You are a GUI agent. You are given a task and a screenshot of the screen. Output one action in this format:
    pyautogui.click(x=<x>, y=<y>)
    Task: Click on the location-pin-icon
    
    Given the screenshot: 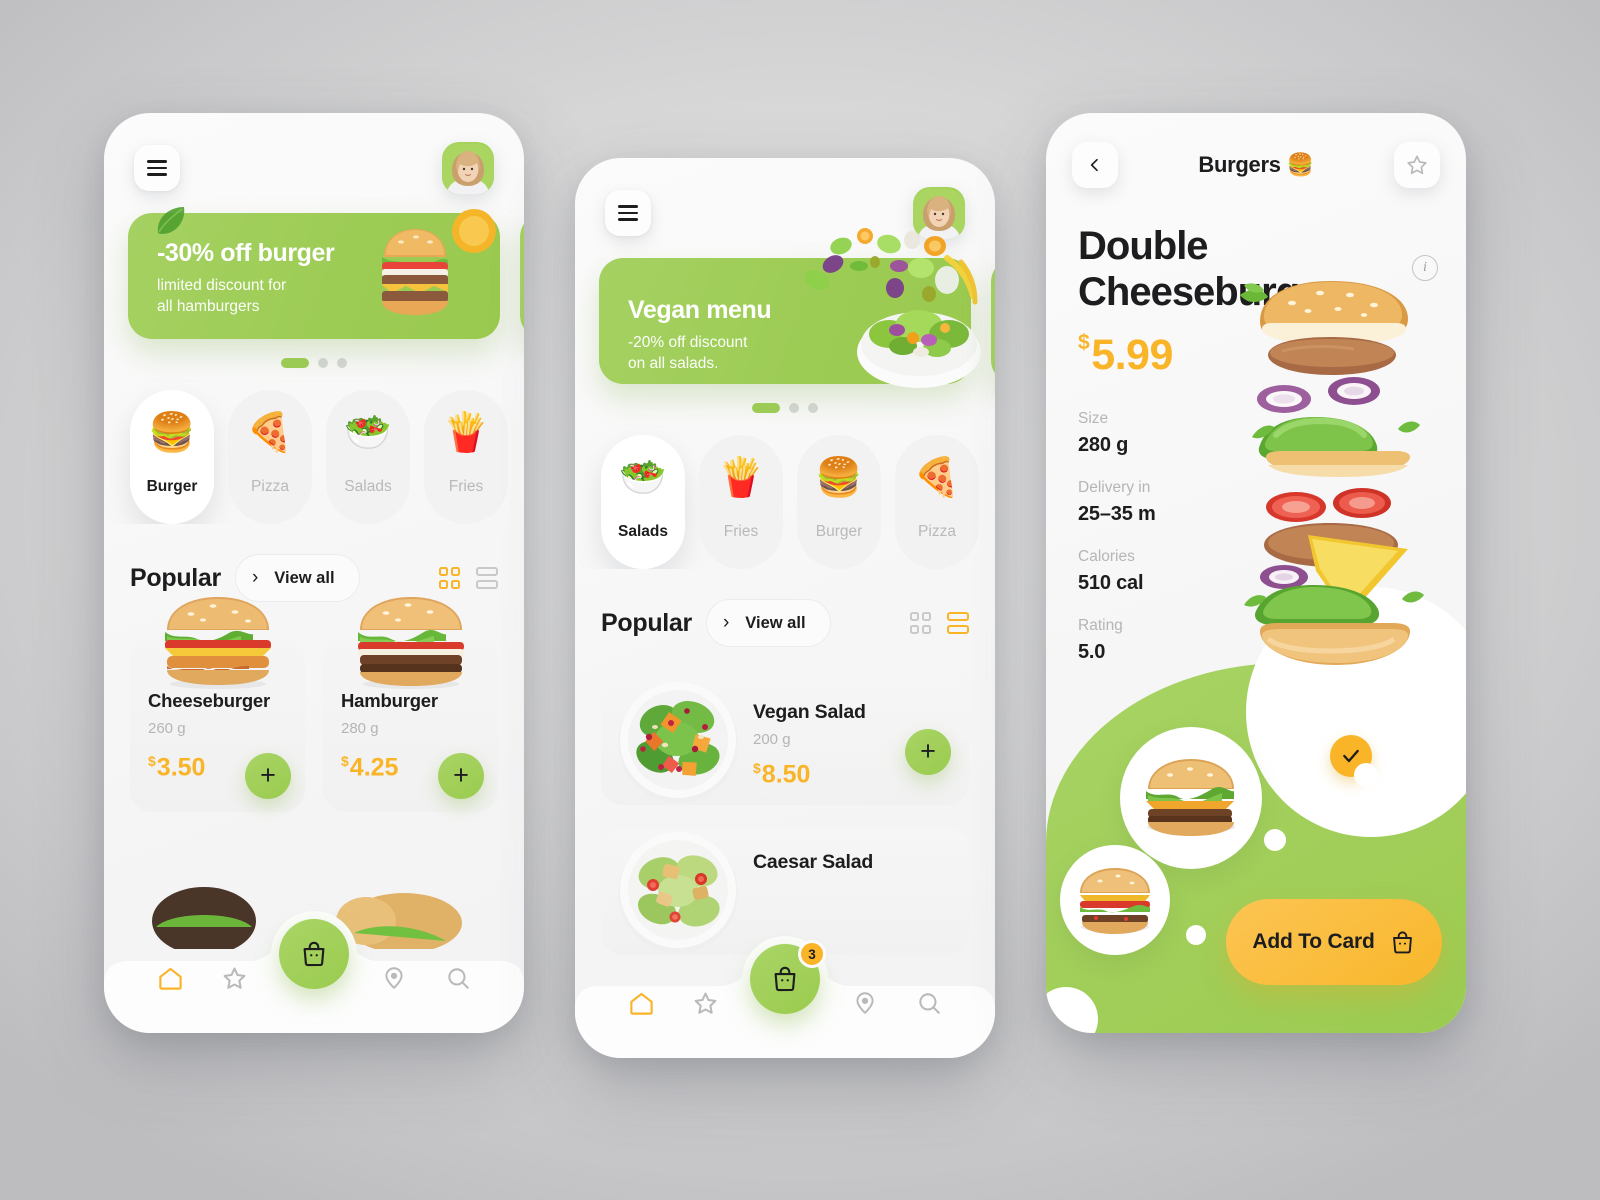 What is the action you would take?
    pyautogui.click(x=394, y=978)
    